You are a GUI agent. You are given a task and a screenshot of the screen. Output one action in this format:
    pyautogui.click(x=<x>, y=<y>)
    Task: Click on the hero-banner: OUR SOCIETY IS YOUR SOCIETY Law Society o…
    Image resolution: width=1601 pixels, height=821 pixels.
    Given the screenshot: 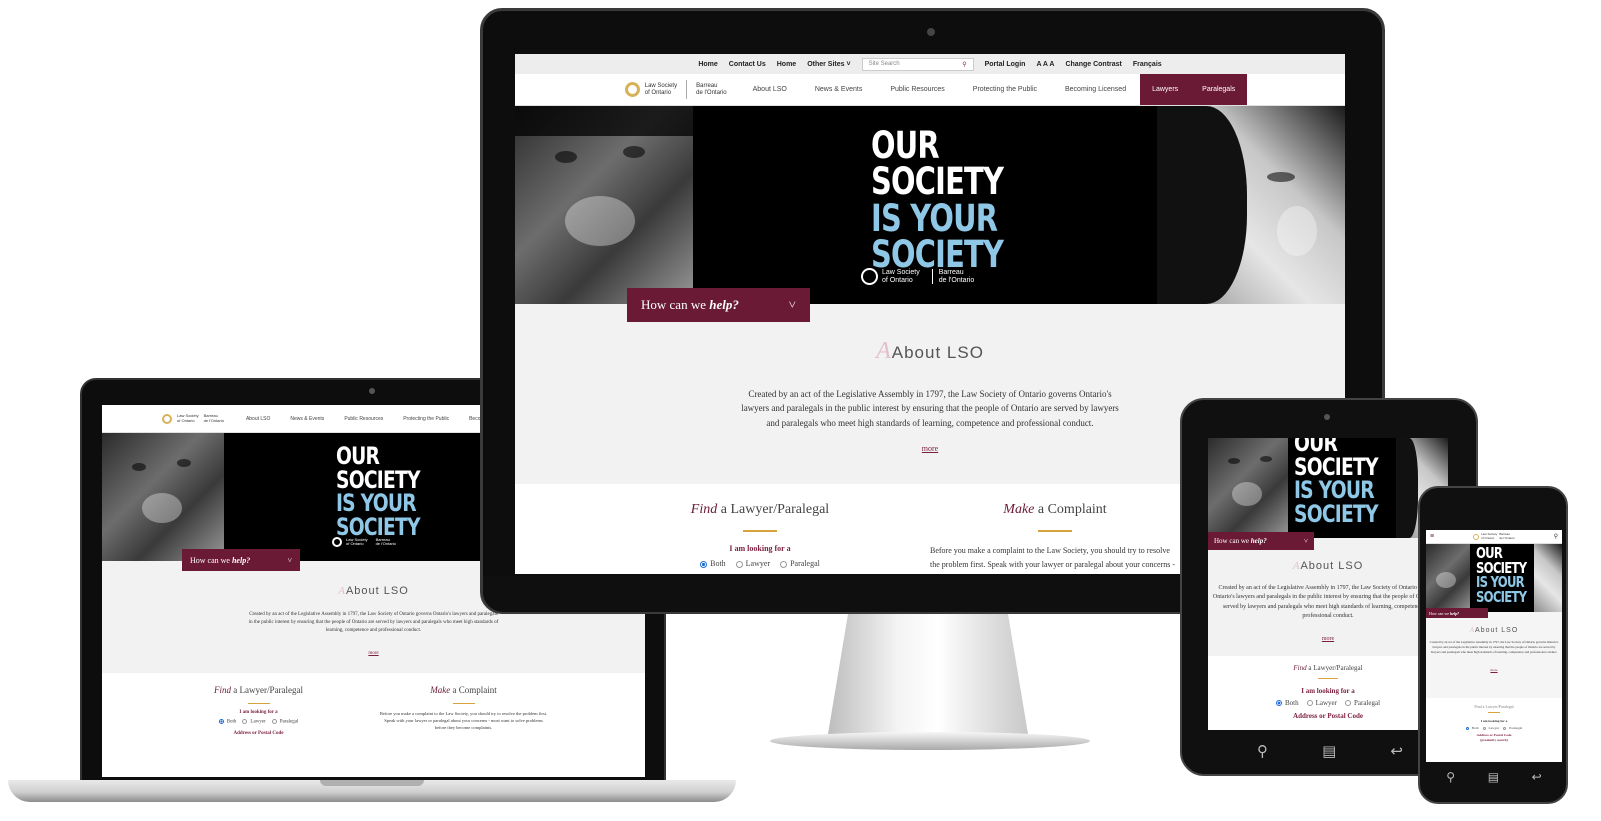 What is the action you would take?
    pyautogui.click(x=930, y=205)
    